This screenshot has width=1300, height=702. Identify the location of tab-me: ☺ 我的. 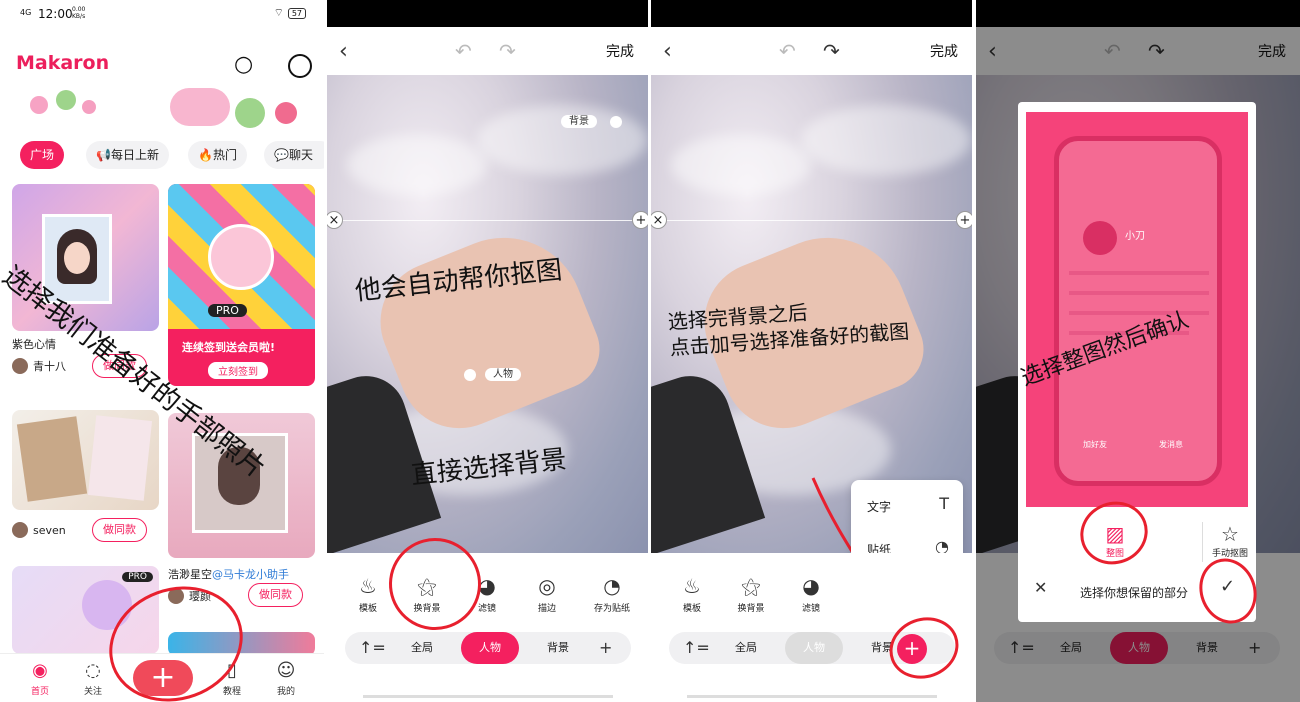
(286, 677).